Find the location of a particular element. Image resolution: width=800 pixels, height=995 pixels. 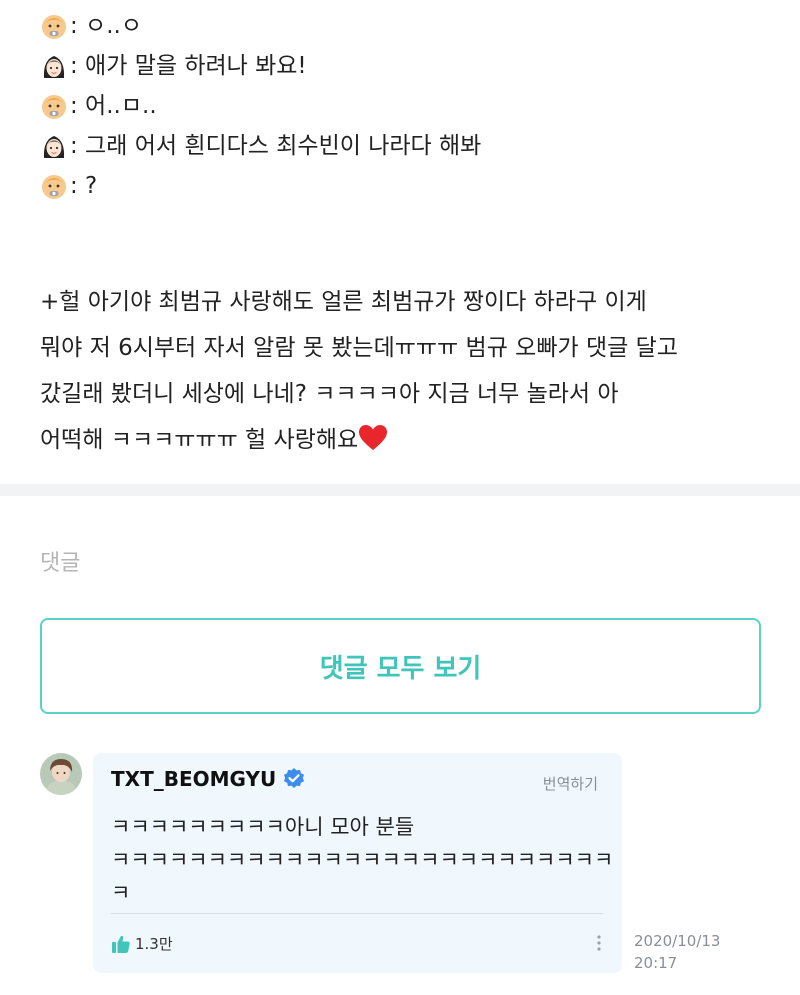

chat-line: : ㅇ..ㅇ is located at coordinates (410, 26).